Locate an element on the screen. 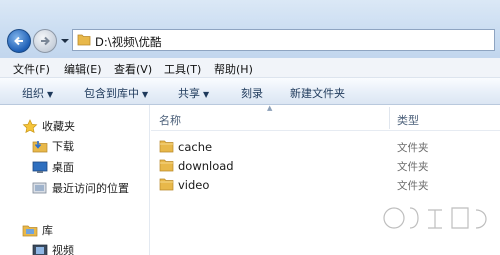 The height and width of the screenshot is (255, 500). new-folder-button: 新建文件夹 is located at coordinates (317, 93).